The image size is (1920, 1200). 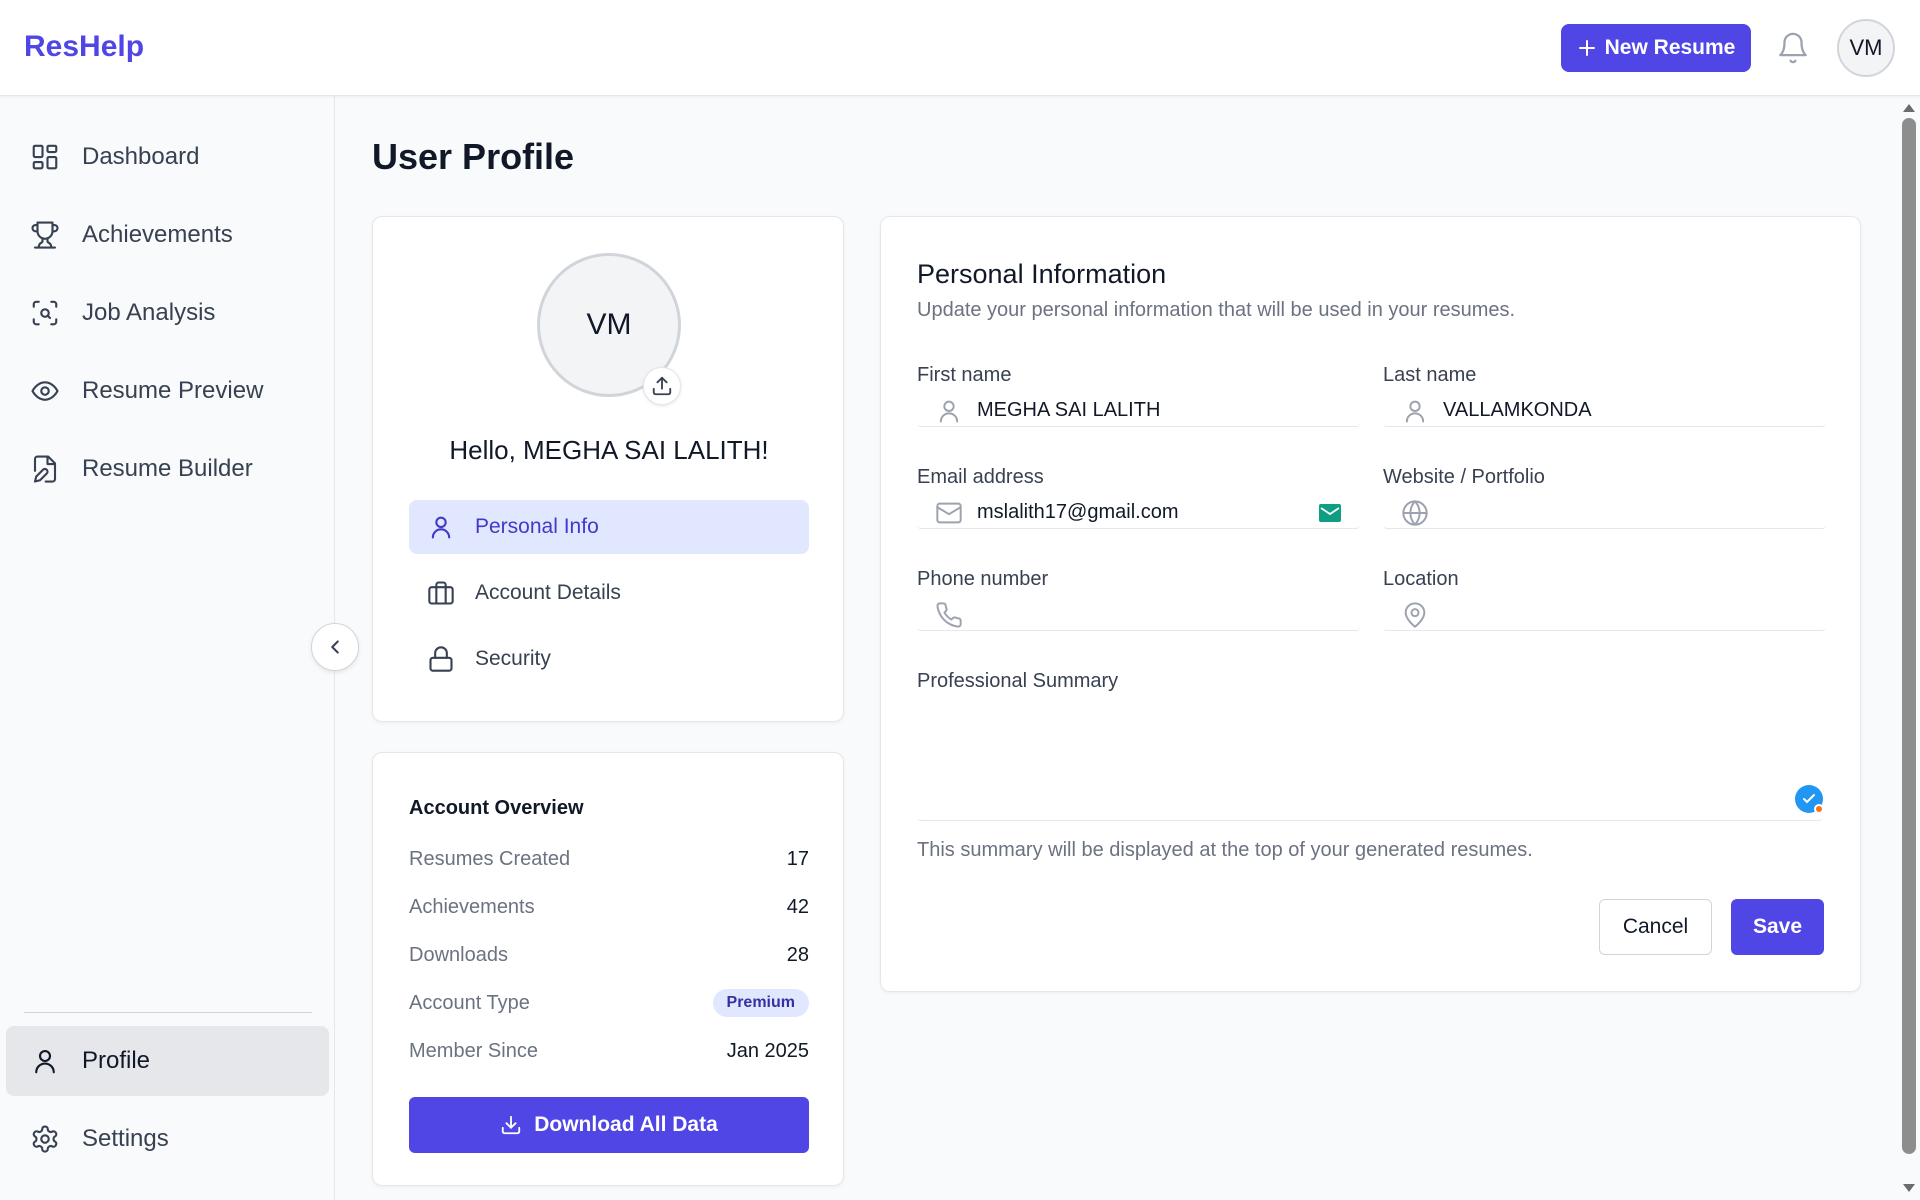 What do you see at coordinates (609, 859) in the screenshot?
I see `overview-row-resumes: Resumes Created 17` at bounding box center [609, 859].